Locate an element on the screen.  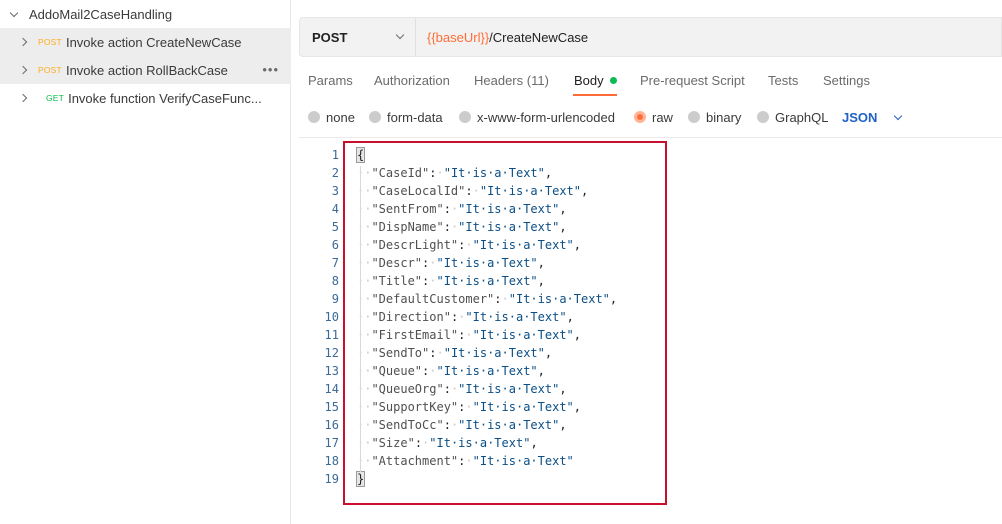
body-format-label: JSON is located at coordinates (860, 117).